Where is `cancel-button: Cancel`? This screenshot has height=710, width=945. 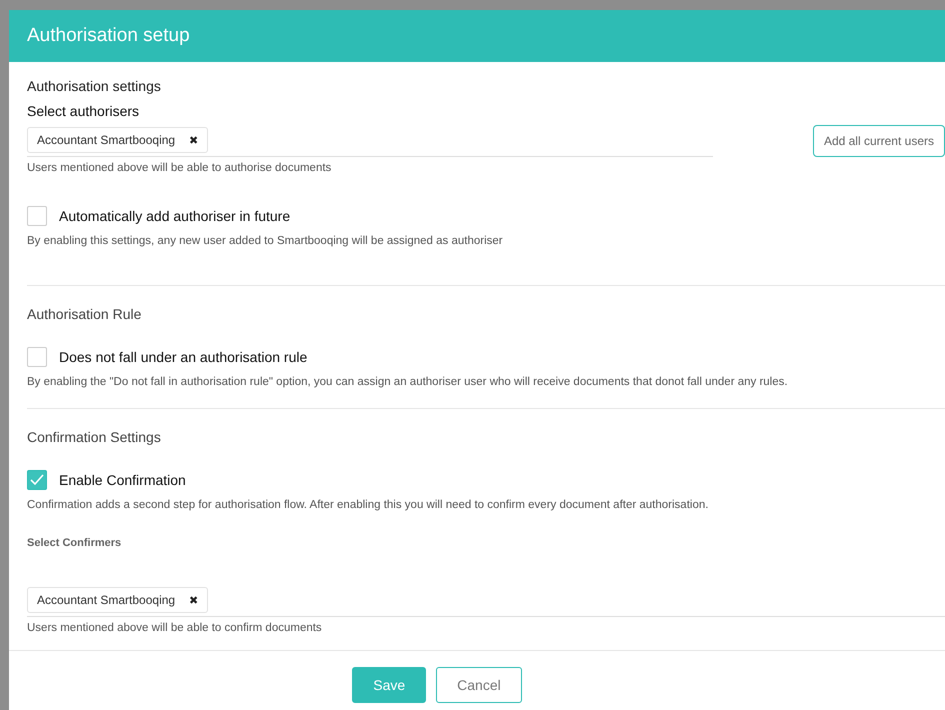 cancel-button: Cancel is located at coordinates (479, 685).